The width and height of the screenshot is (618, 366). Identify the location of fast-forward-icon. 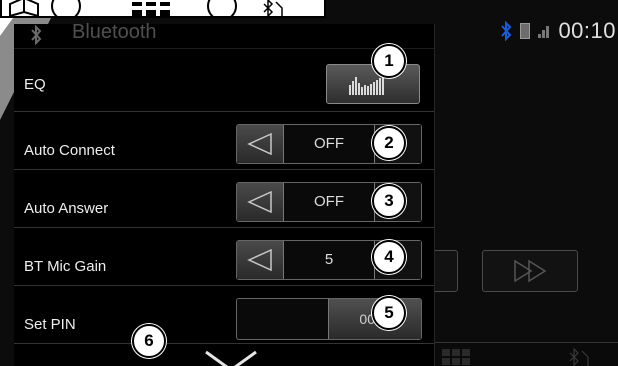
(530, 271).